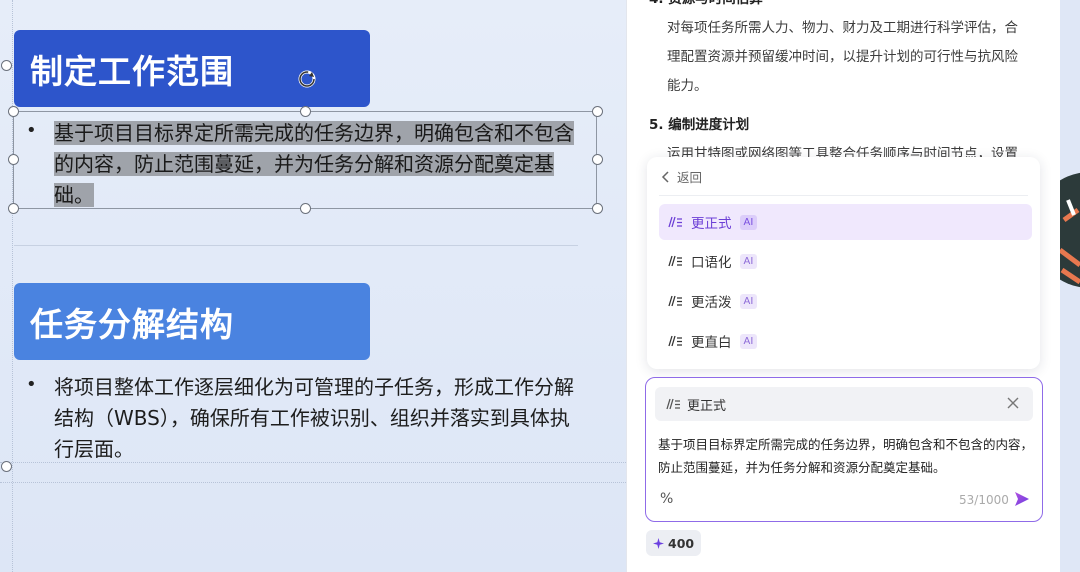 The width and height of the screenshot is (1080, 572). I want to click on doc-paragraph-line: 理配置资源并预留缓冲时间，以提升计划的可行性与抗风险, so click(842, 57).